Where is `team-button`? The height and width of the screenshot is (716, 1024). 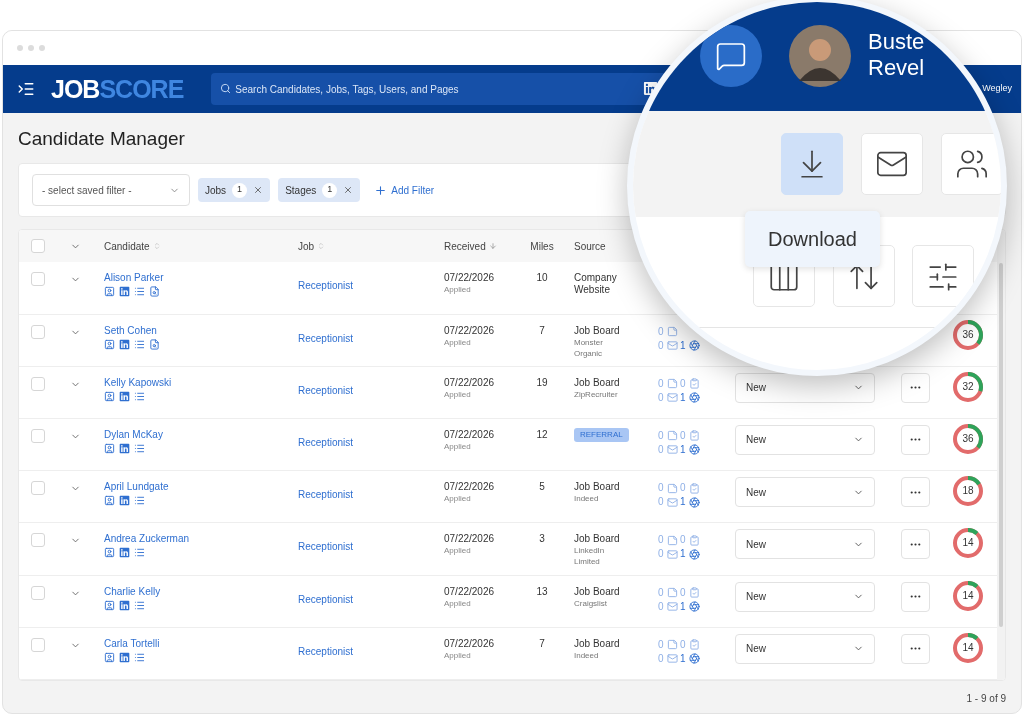 team-button is located at coordinates (971, 164).